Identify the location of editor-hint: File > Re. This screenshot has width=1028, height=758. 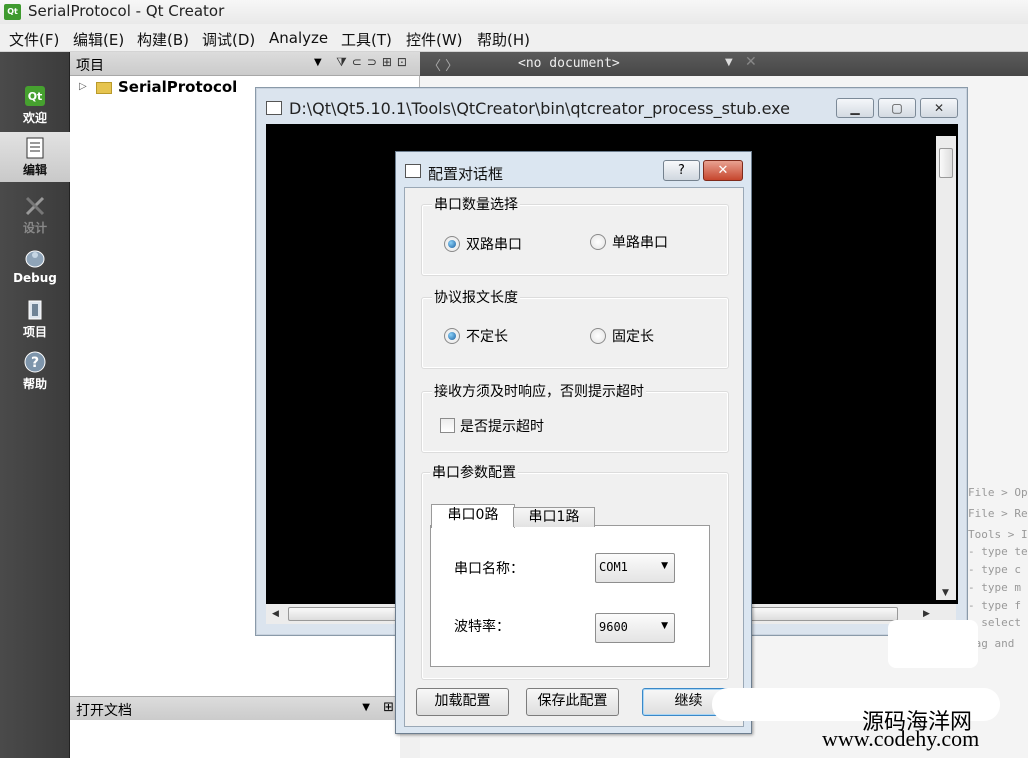
(998, 513).